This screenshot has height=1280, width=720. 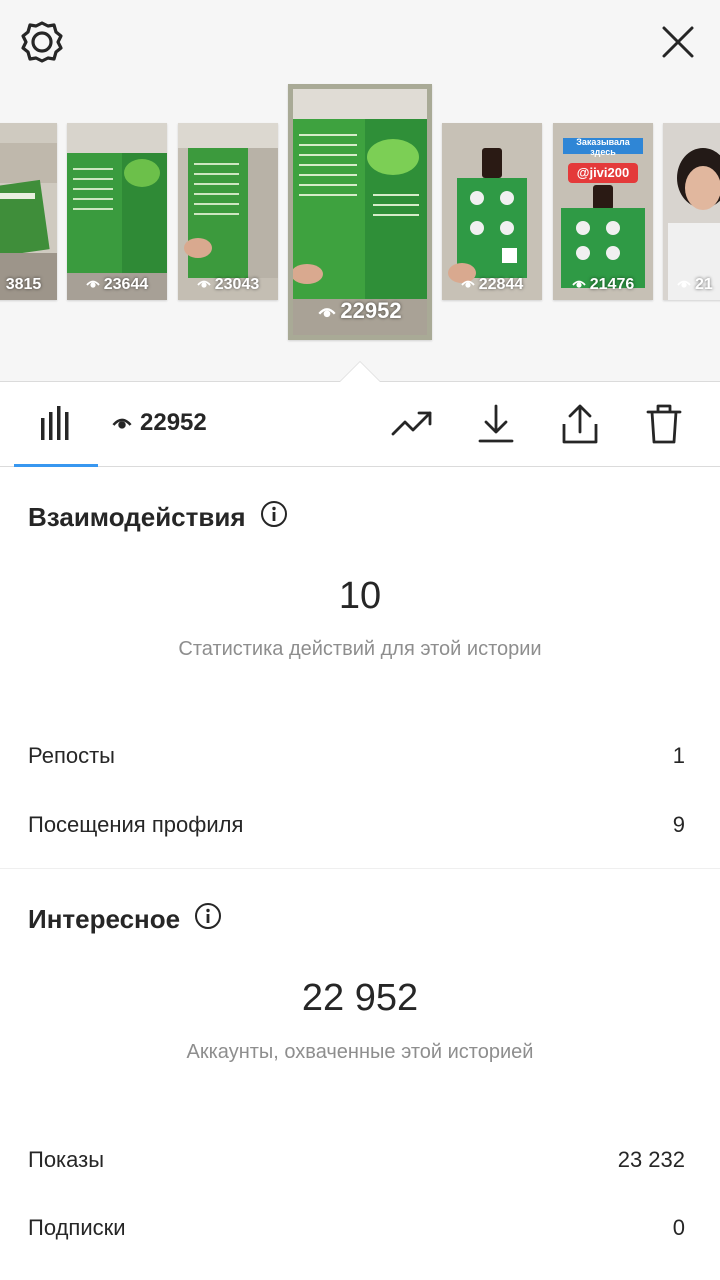 I want to click on story-thumbnail: 3815, so click(x=28, y=211).